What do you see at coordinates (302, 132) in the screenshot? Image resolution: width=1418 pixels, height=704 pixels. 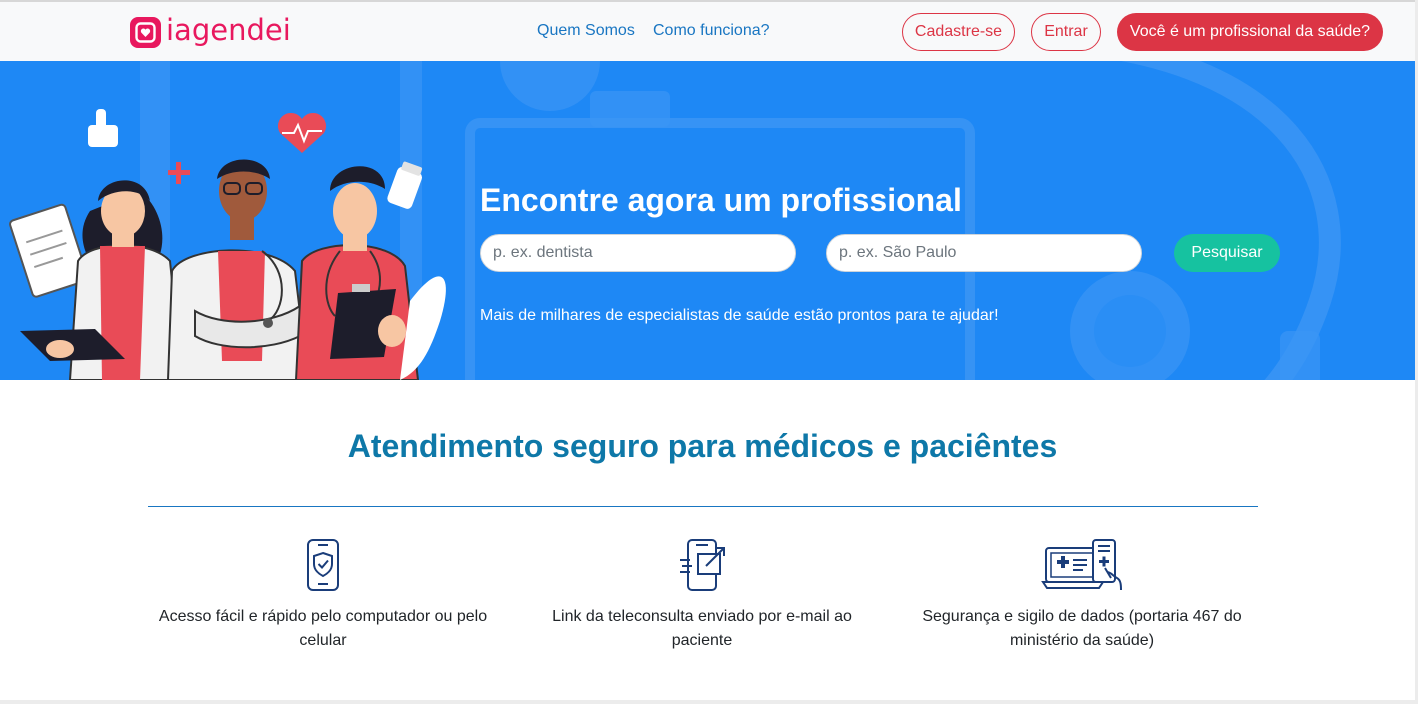 I see `heart-icon` at bounding box center [302, 132].